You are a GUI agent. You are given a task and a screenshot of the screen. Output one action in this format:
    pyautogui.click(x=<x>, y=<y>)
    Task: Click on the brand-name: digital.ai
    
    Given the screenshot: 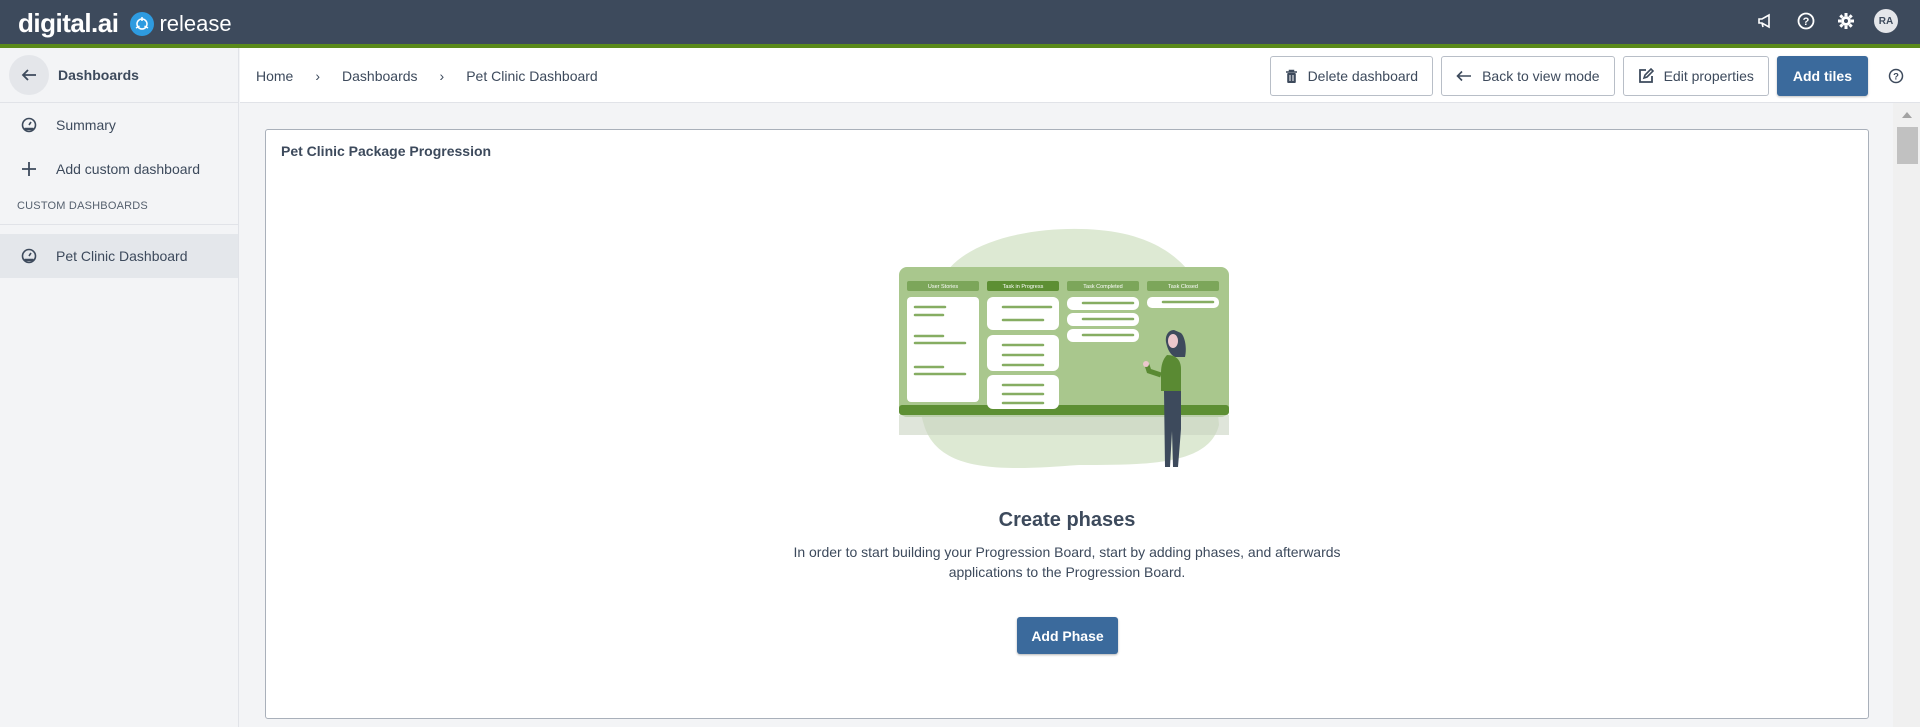 What is the action you would take?
    pyautogui.click(x=68, y=23)
    